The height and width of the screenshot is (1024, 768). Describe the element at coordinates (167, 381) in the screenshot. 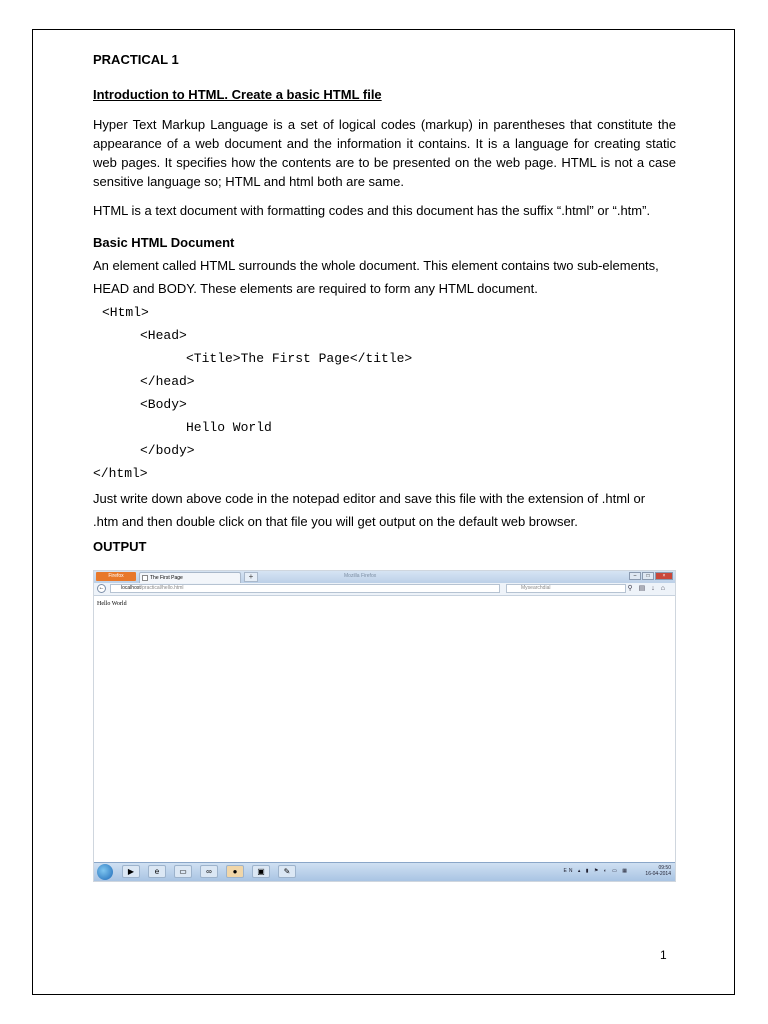

I see `code-line: </head>` at that location.